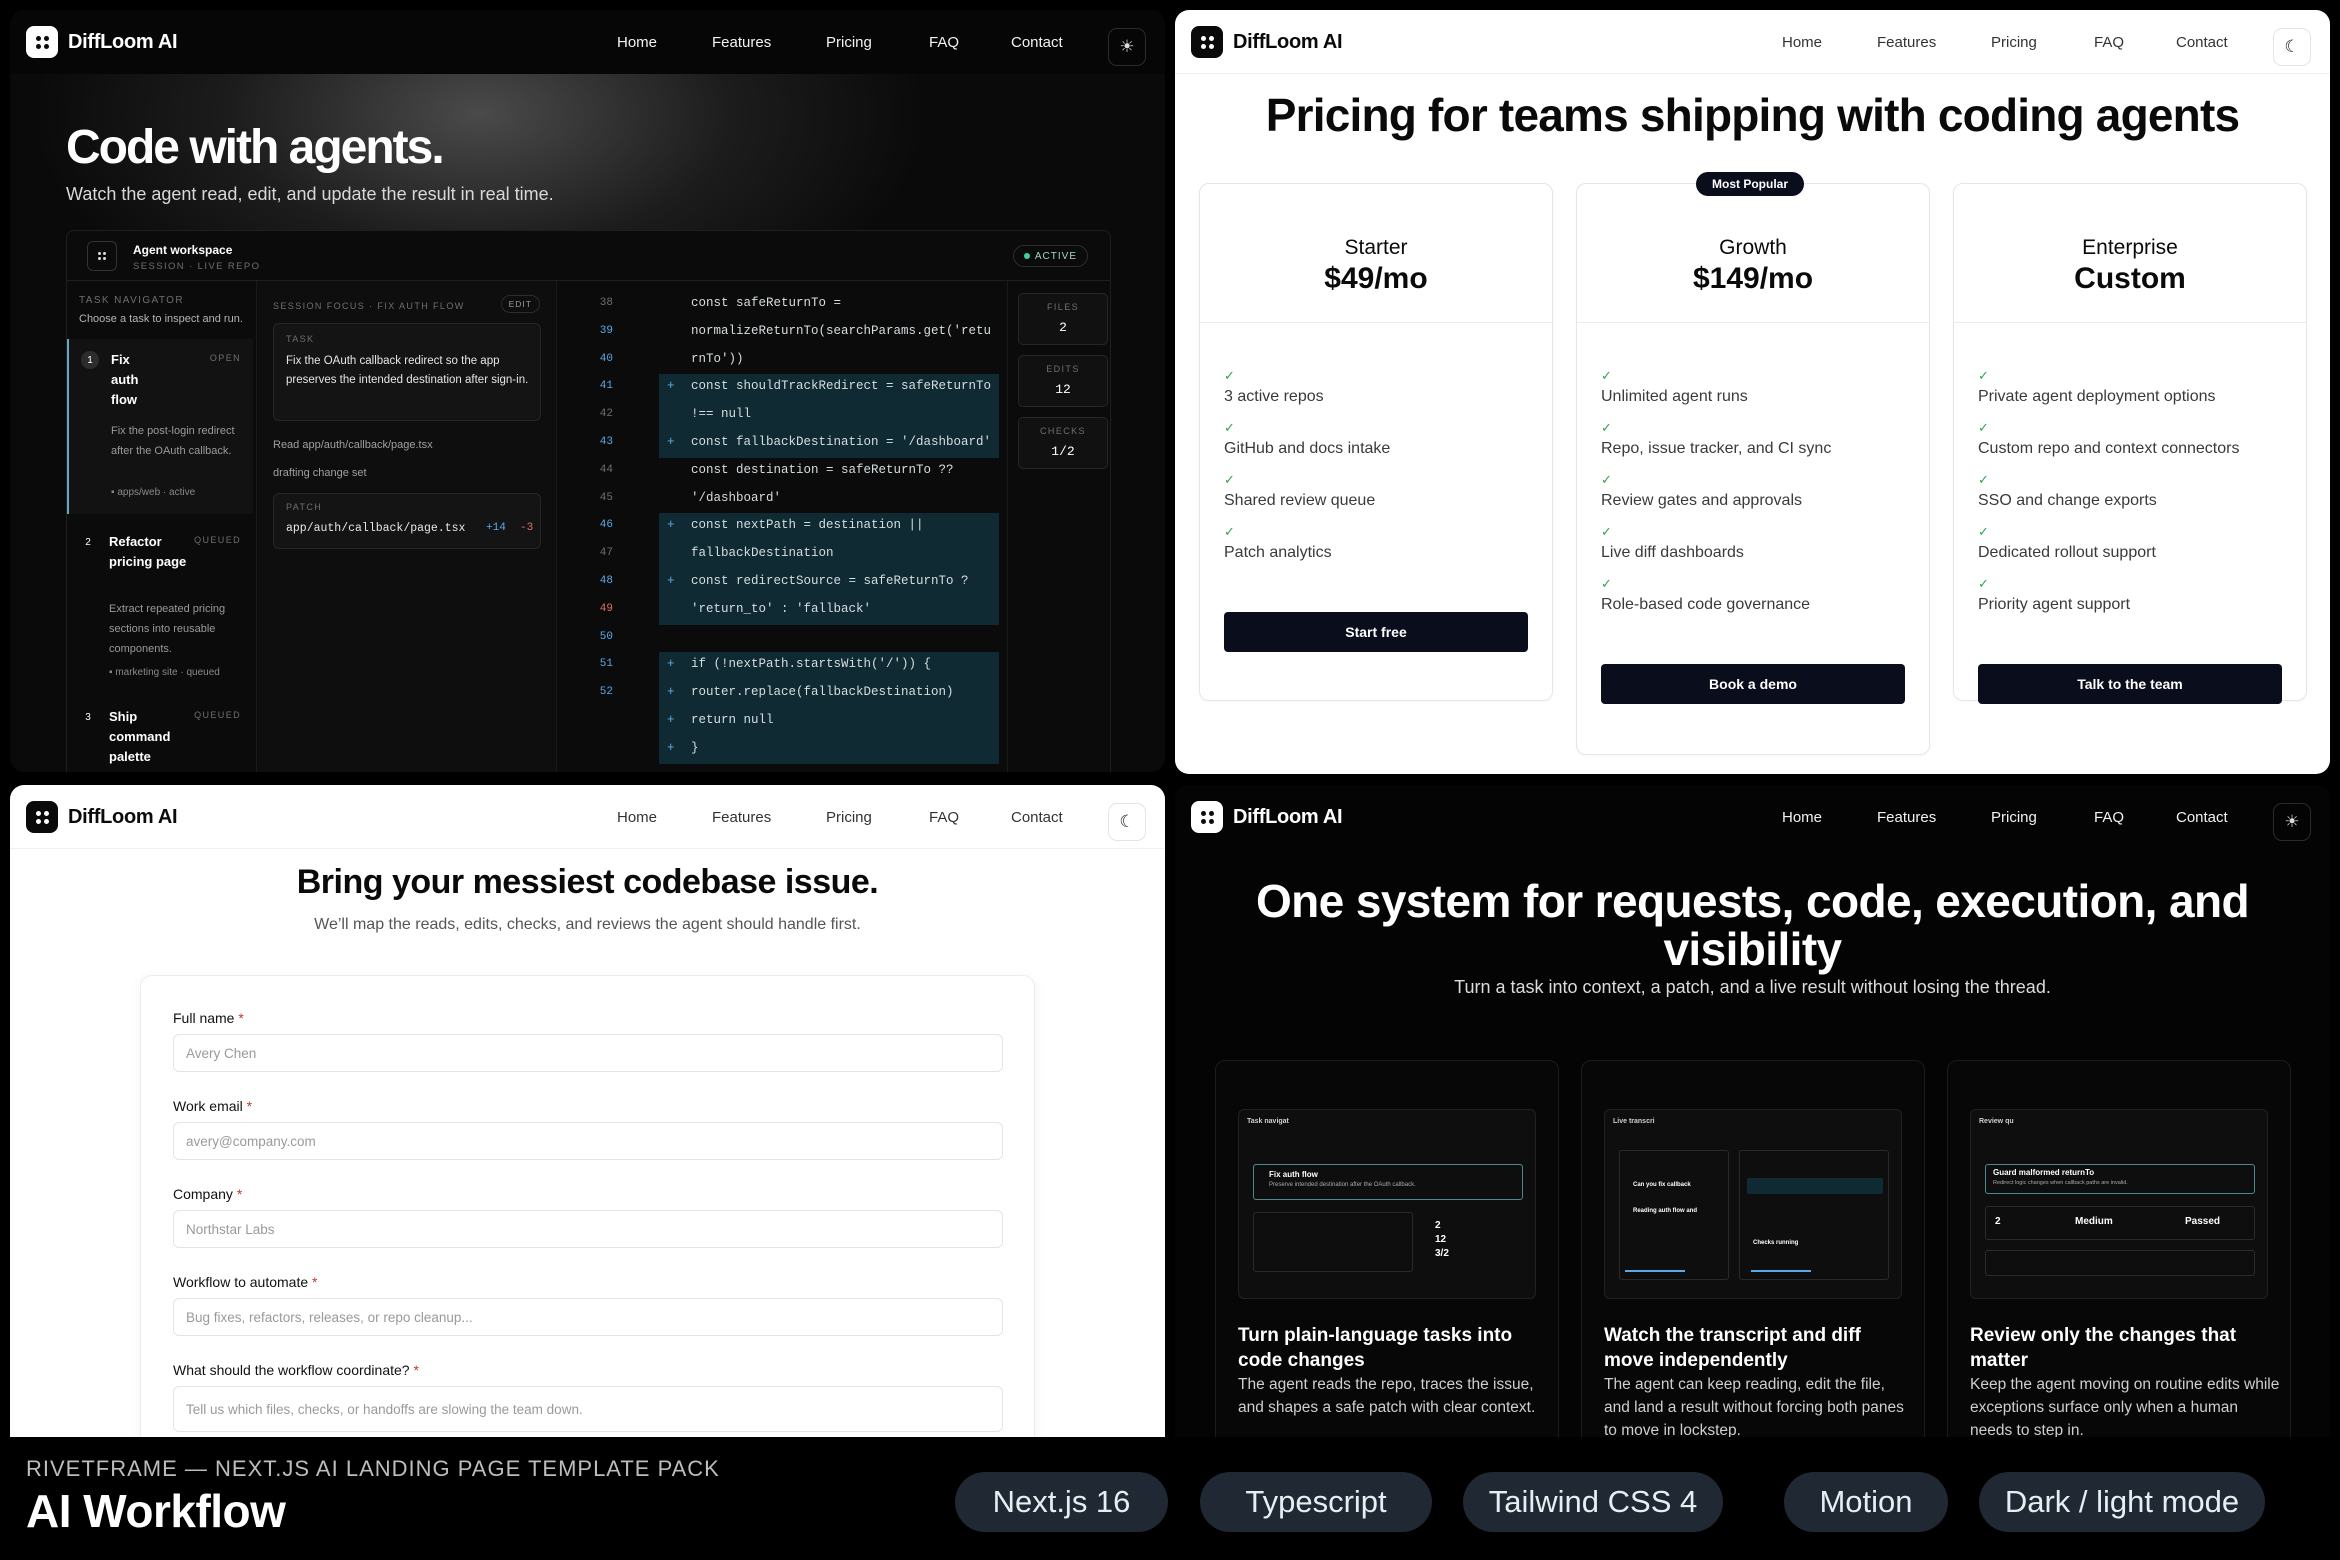 The width and height of the screenshot is (2340, 1560). I want to click on shot-diff-highlight, so click(1815, 1186).